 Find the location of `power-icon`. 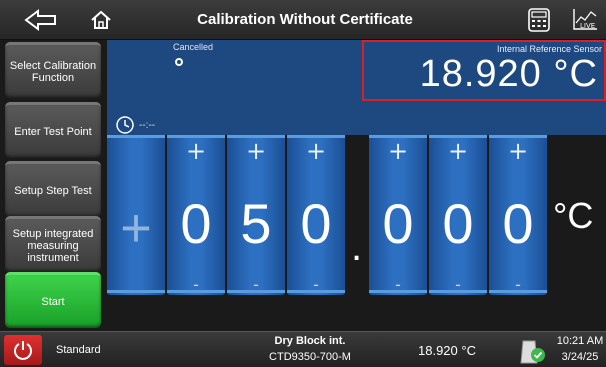

power-icon is located at coordinates (23, 350).